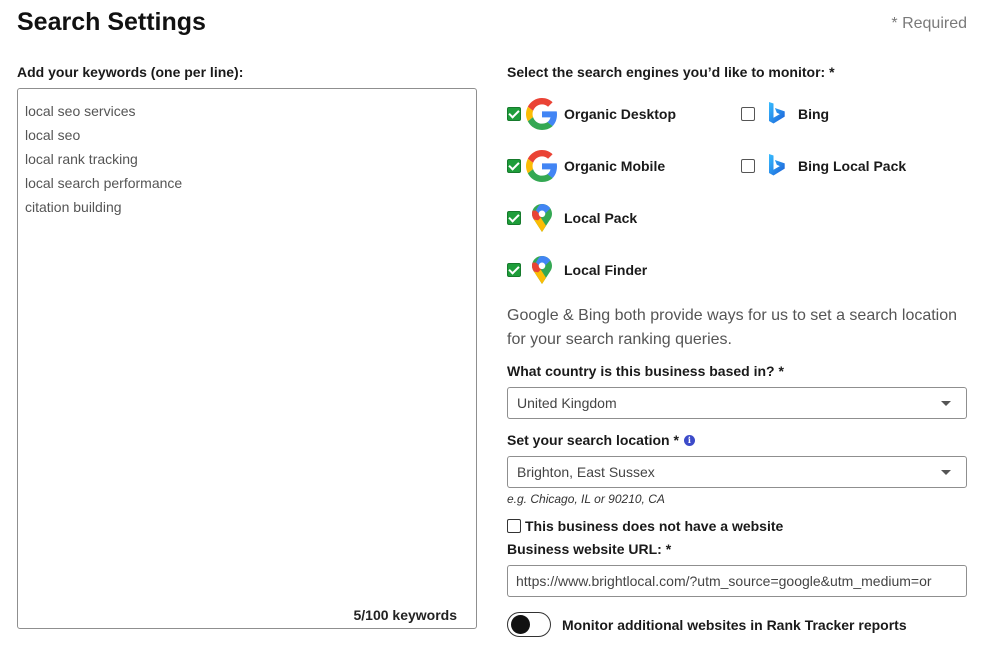  What do you see at coordinates (737, 403) in the screenshot?
I see `country-select: United Kingdom` at bounding box center [737, 403].